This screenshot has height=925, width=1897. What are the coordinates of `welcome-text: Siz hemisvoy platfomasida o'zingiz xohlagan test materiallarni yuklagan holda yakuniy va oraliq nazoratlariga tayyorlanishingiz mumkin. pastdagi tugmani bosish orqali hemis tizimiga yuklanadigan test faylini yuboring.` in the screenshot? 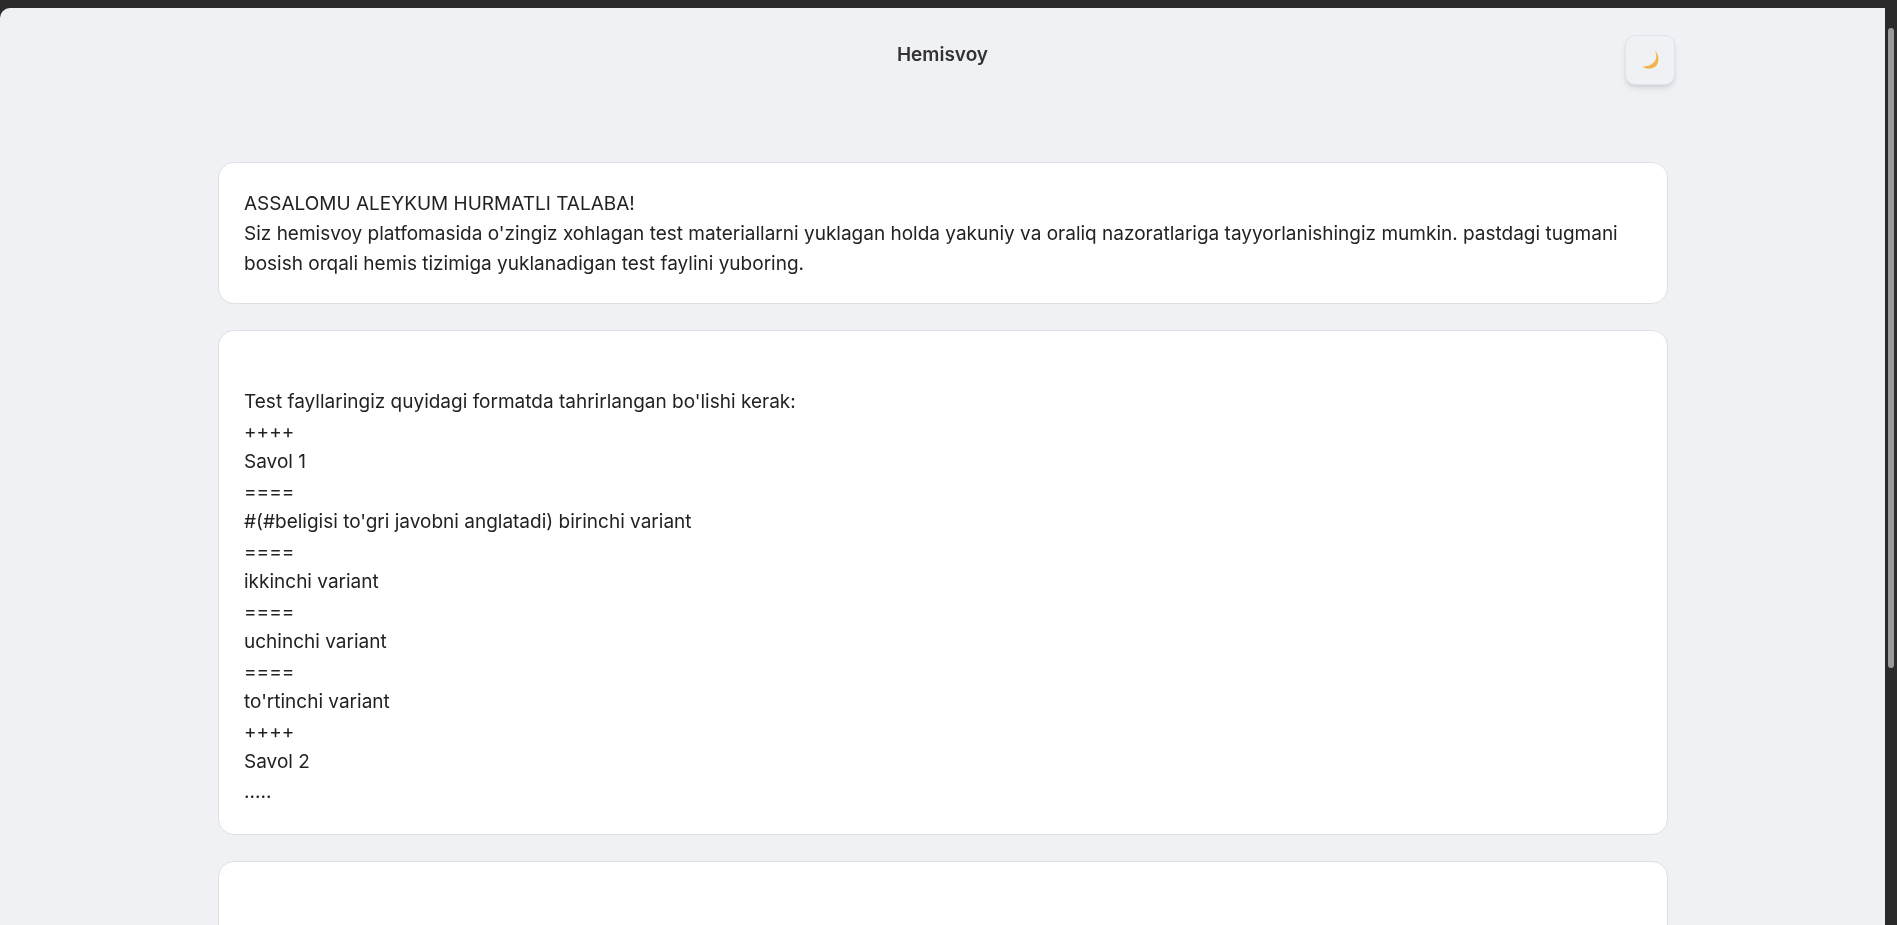 It's located at (931, 249).